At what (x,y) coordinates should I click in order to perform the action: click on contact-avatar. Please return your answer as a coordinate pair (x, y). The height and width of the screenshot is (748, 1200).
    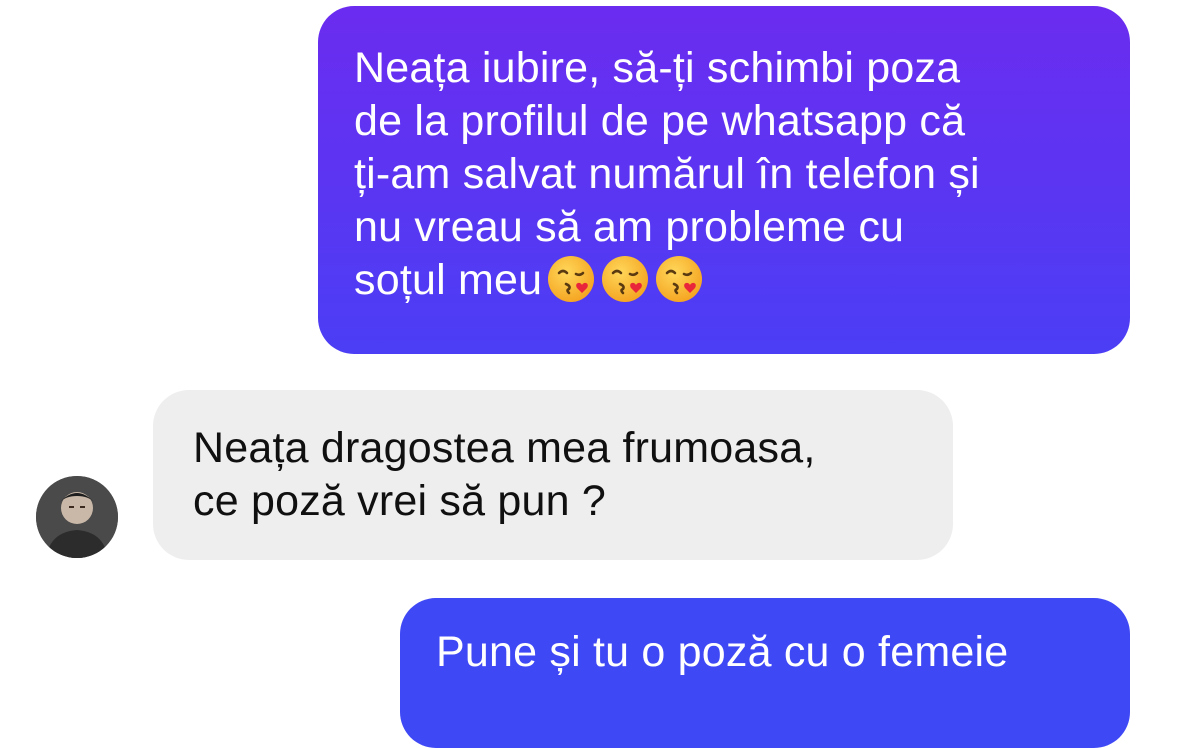
    Looking at the image, I should click on (77, 517).